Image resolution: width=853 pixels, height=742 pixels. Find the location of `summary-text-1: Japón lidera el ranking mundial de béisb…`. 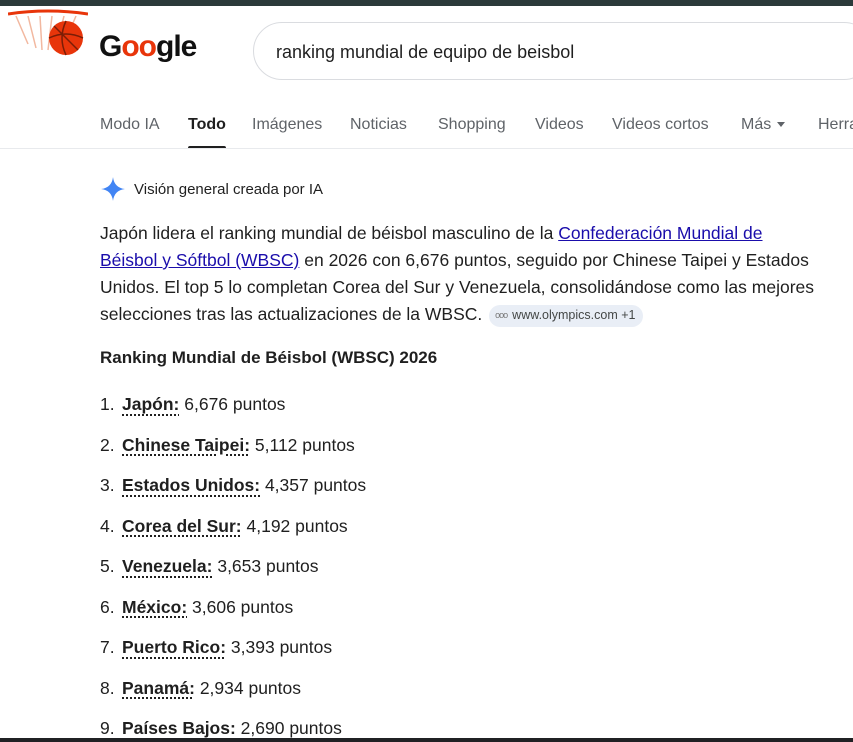

summary-text-1: Japón lidera el ranking mundial de béisb… is located at coordinates (329, 233).